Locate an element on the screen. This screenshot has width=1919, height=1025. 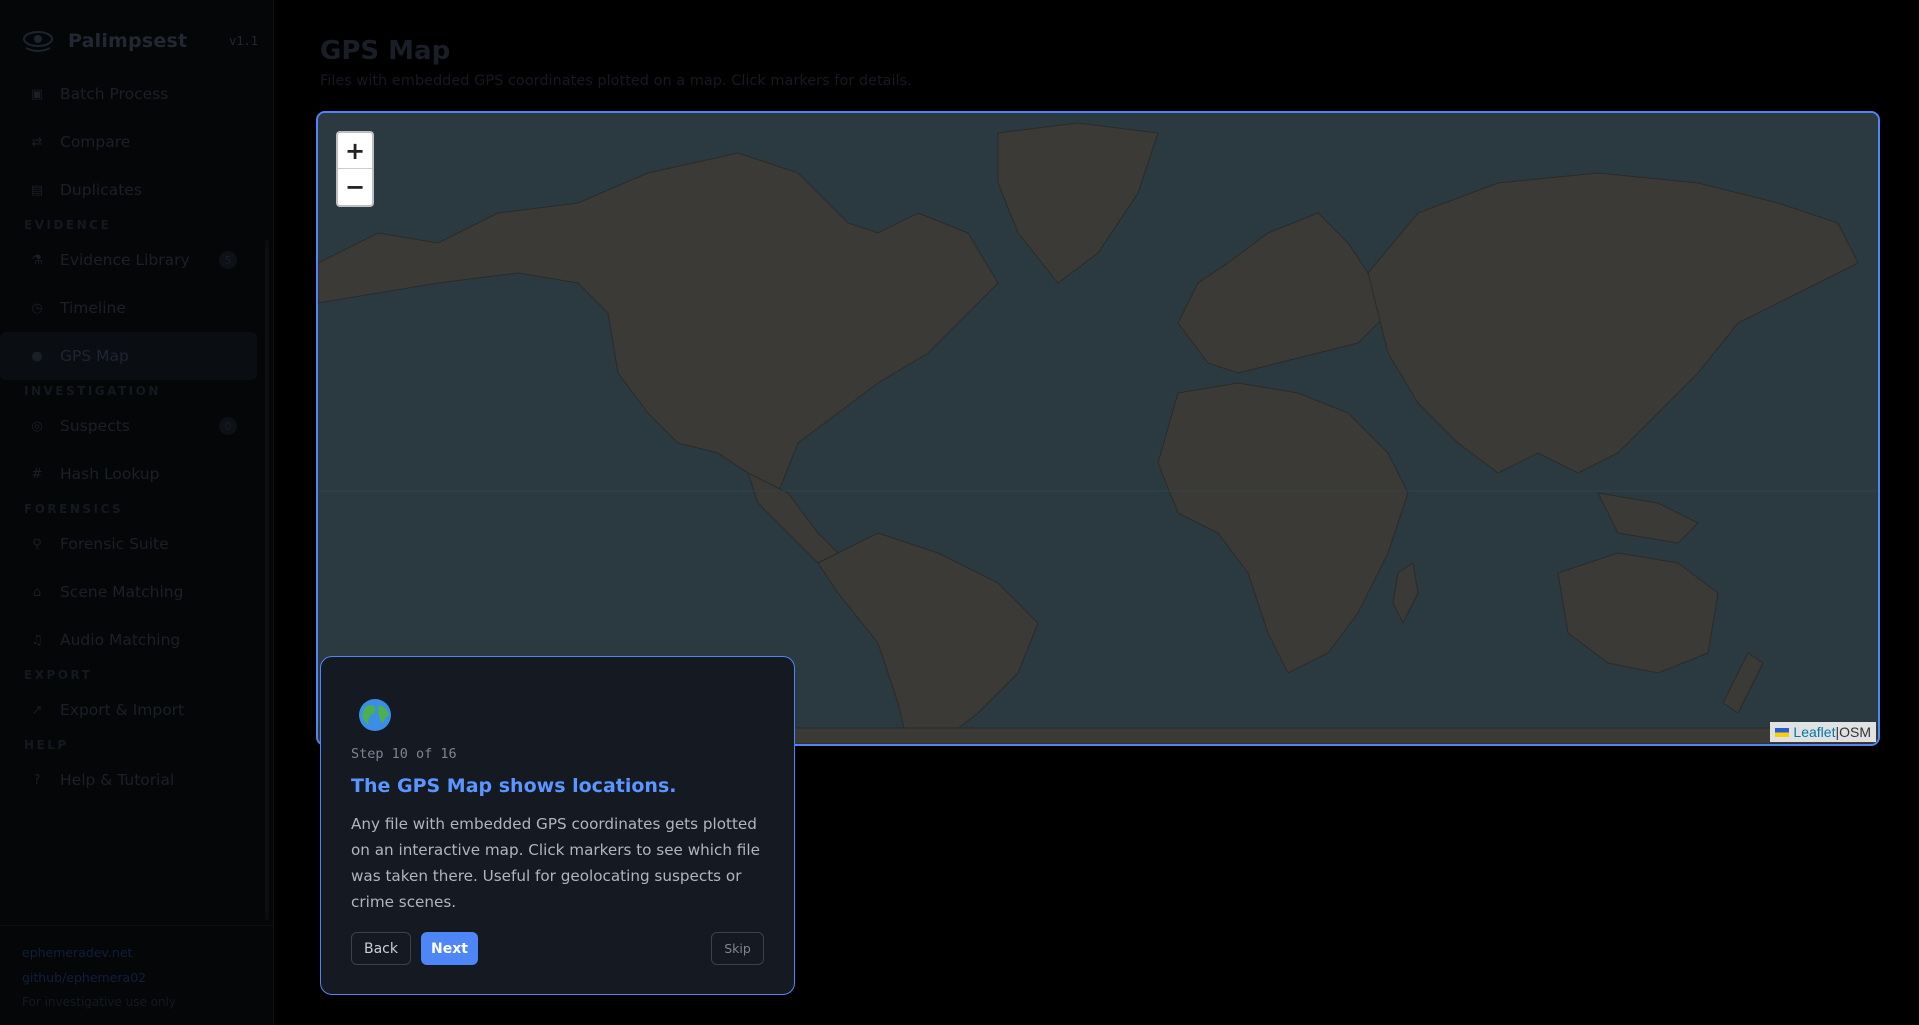
sidebar-item-export-import: ↗ Export & Import is located at coordinates (128, 710).